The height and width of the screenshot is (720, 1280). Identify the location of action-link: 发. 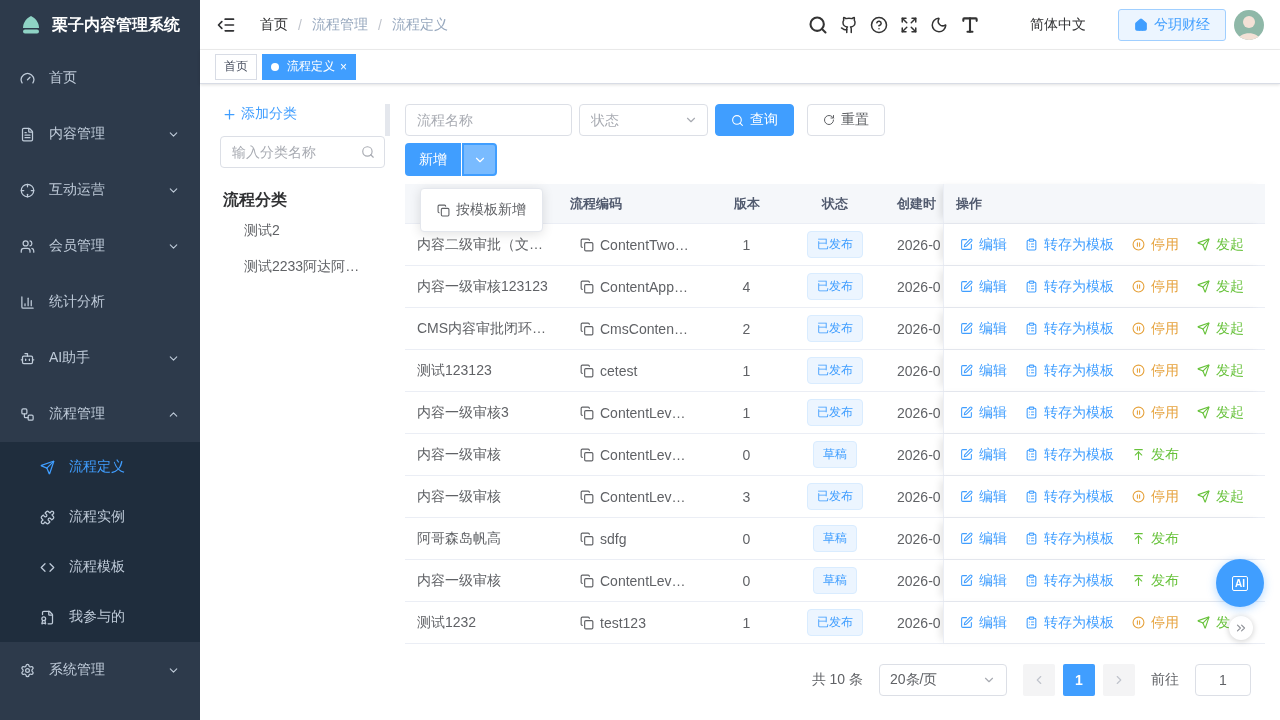
(1213, 622).